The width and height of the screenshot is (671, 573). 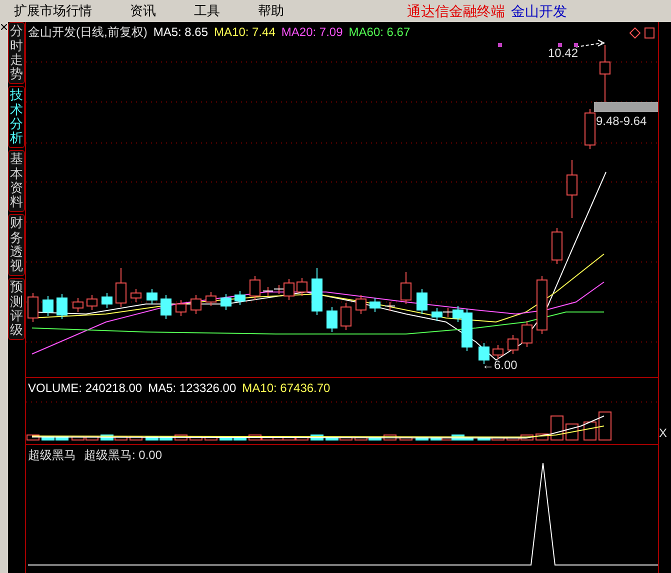 What do you see at coordinates (456, 11) in the screenshot?
I see `product-name: 通达信金融终端` at bounding box center [456, 11].